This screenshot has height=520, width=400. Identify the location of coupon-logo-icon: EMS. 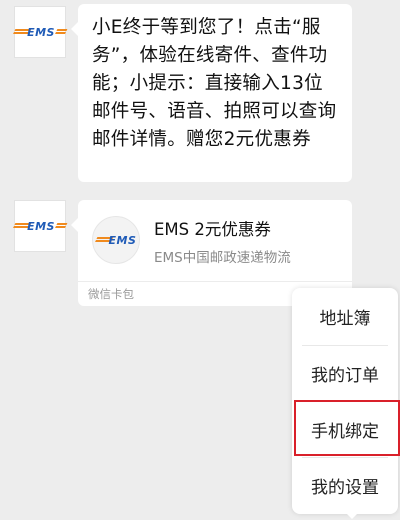
(116, 240).